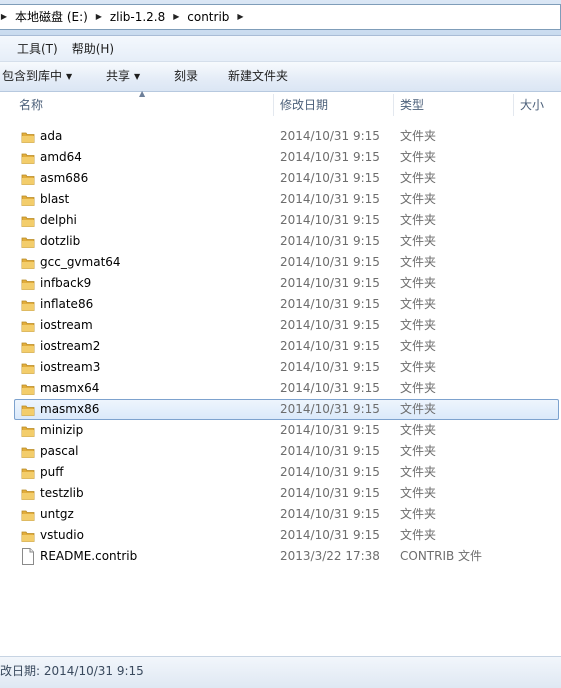 The height and width of the screenshot is (688, 561). Describe the element at coordinates (280, 17) in the screenshot. I see `breadcrumb: ▶ 本地磁盘 (E:) ▶ zlib-1.2.8 ▶ contrib ▶` at that location.